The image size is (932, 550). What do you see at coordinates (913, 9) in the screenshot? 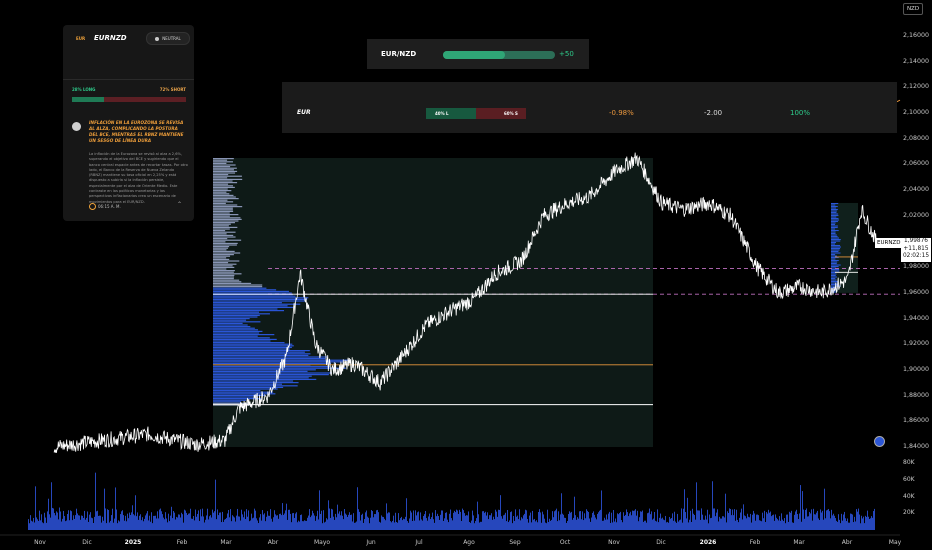
I see `currency-selector: NZD` at bounding box center [913, 9].